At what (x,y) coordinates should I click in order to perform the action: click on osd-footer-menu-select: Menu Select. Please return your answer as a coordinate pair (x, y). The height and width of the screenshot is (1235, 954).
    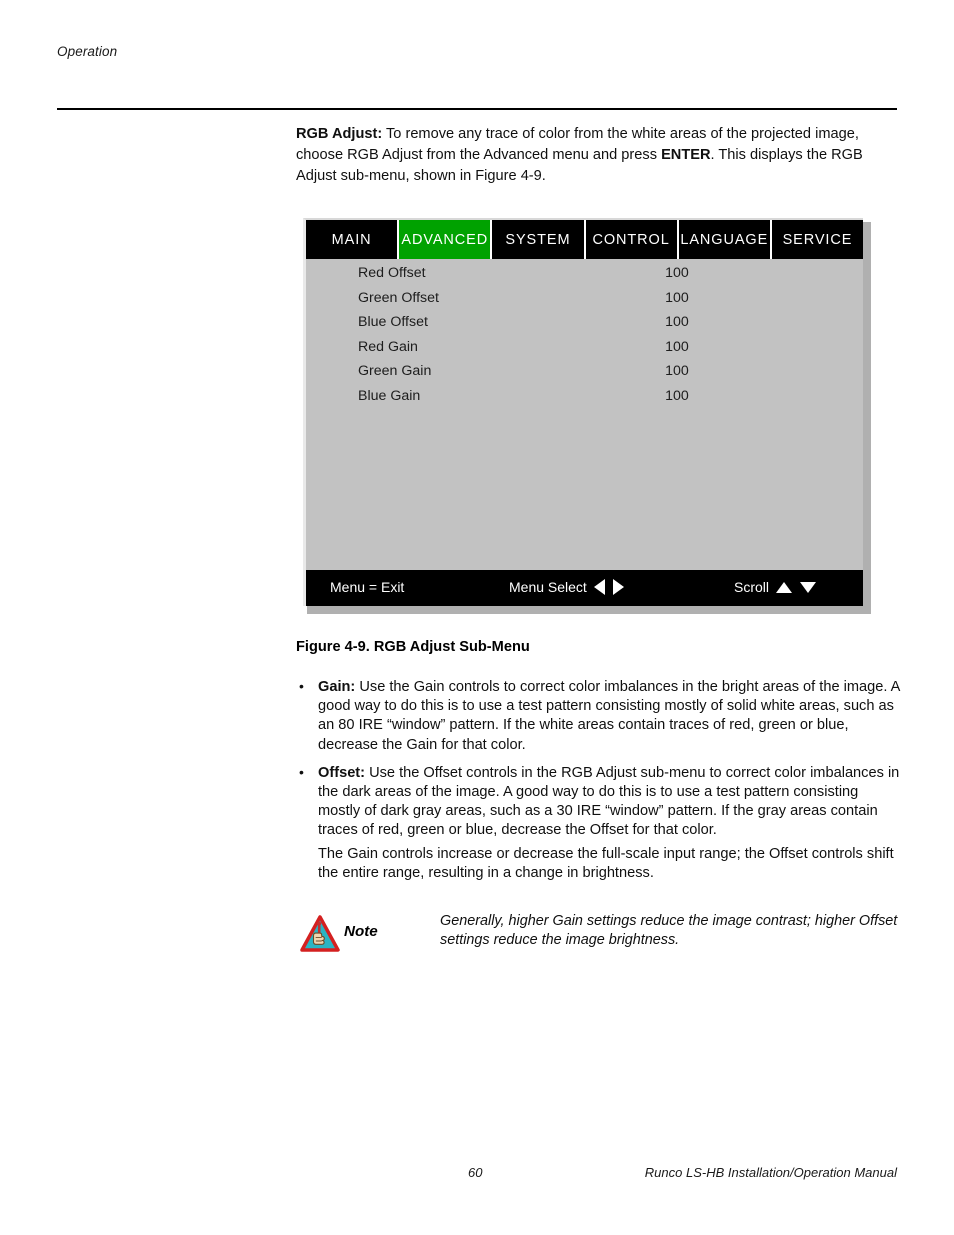
    Looking at the image, I should click on (566, 587).